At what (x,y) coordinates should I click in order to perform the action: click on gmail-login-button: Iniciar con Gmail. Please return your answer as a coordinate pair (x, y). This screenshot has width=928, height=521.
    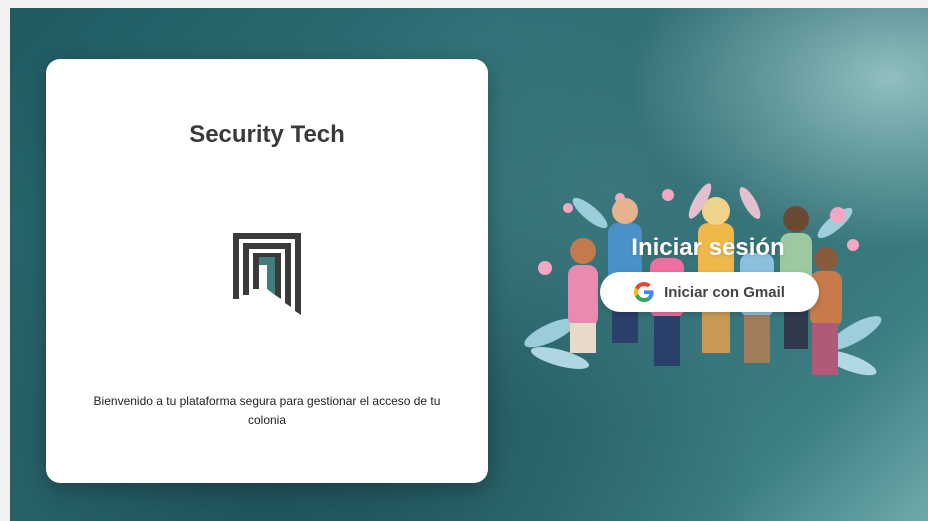
    Looking at the image, I should click on (709, 292).